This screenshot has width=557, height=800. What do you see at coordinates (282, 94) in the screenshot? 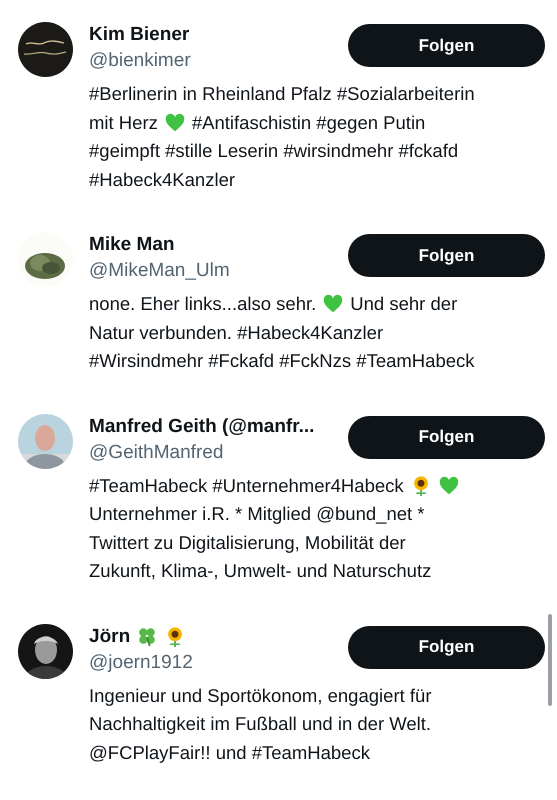
I see `bio-text: #Berlinerin in Rheinland Pfalz #Sozialarbeiterin` at bounding box center [282, 94].